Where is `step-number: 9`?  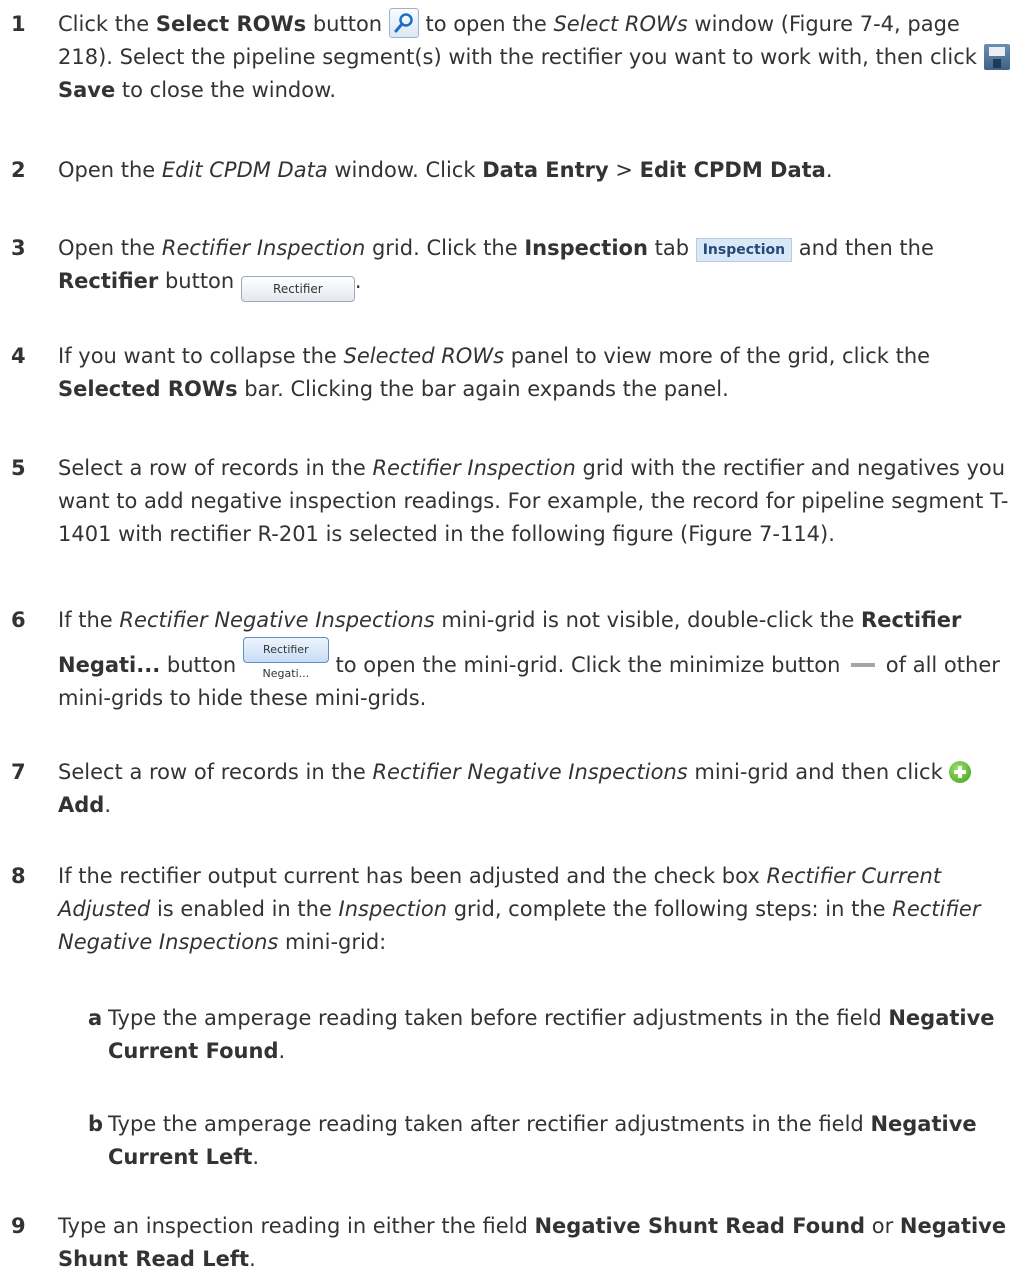 step-number: 9 is located at coordinates (18, 1226).